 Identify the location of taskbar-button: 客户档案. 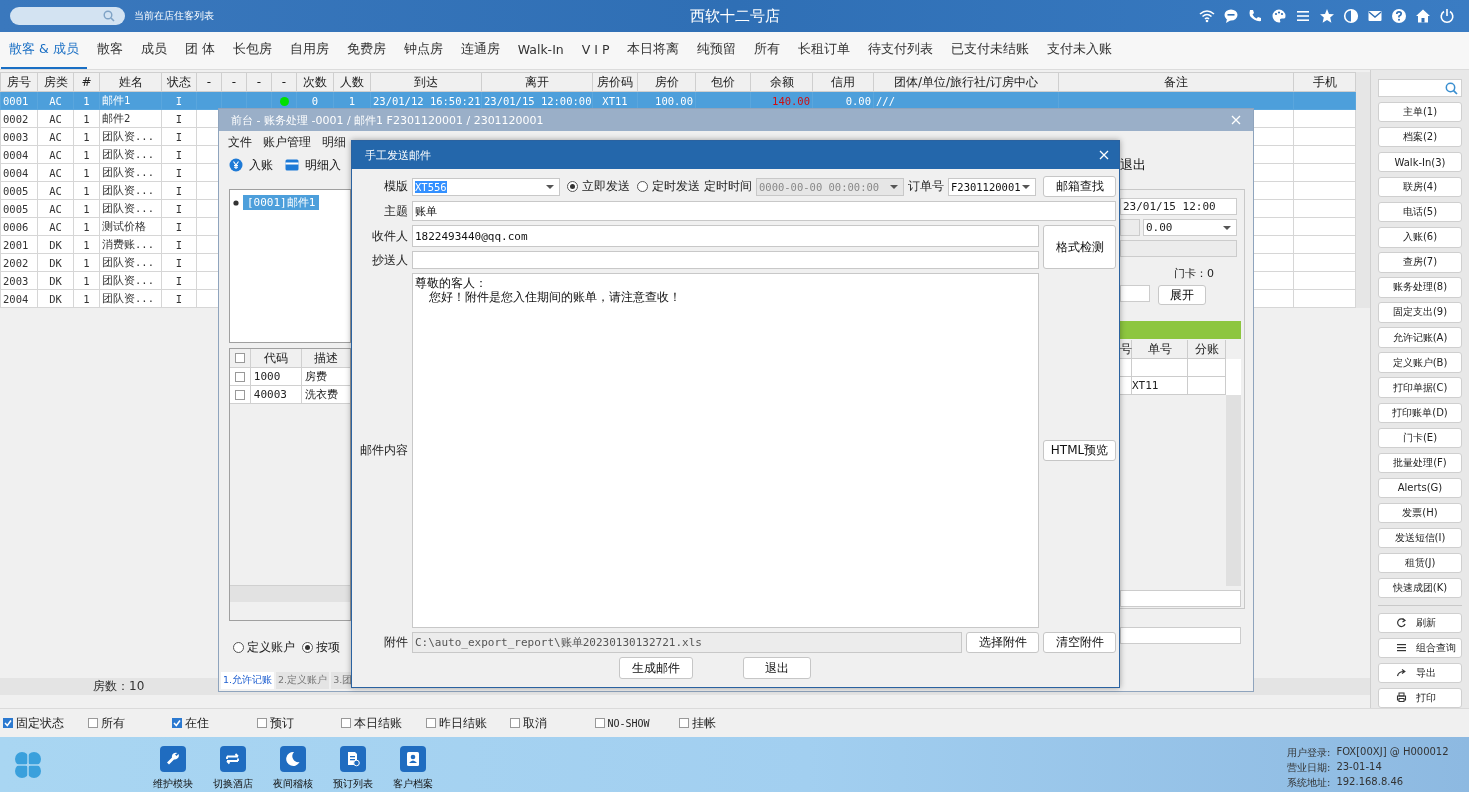
(413, 768).